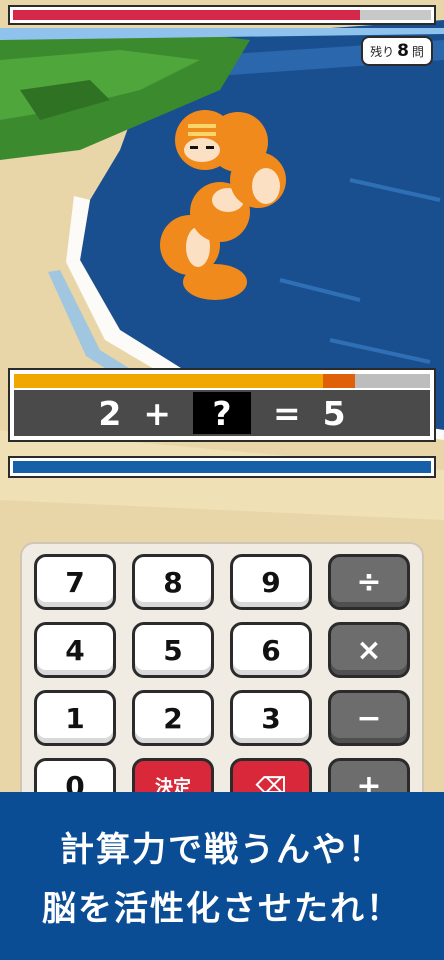 This screenshot has width=444, height=960. I want to click on key-9: 9, so click(271, 582).